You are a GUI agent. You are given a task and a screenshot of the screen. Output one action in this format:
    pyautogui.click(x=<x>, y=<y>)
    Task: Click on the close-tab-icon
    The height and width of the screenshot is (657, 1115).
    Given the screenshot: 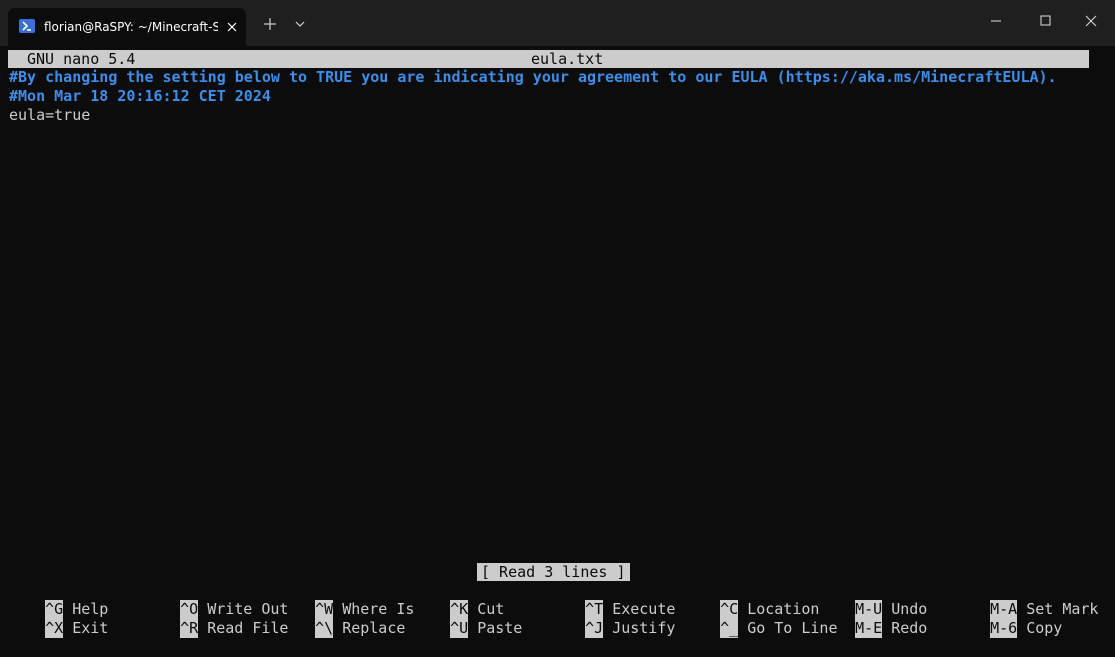 What is the action you would take?
    pyautogui.click(x=232, y=27)
    